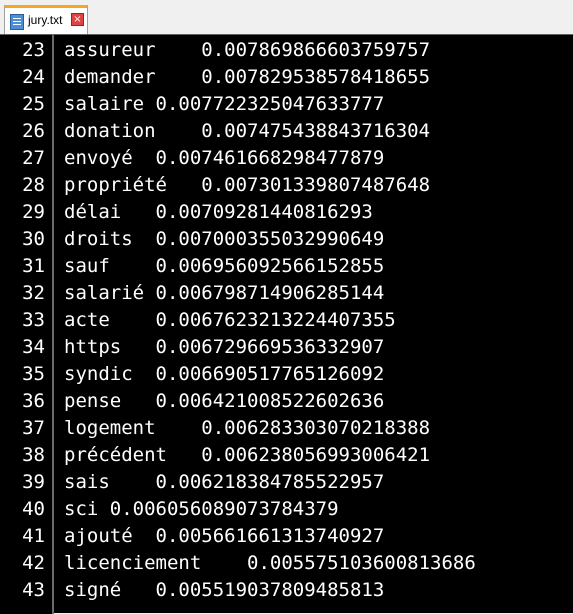 The image size is (573, 614). I want to click on line-number: 34, so click(33, 347).